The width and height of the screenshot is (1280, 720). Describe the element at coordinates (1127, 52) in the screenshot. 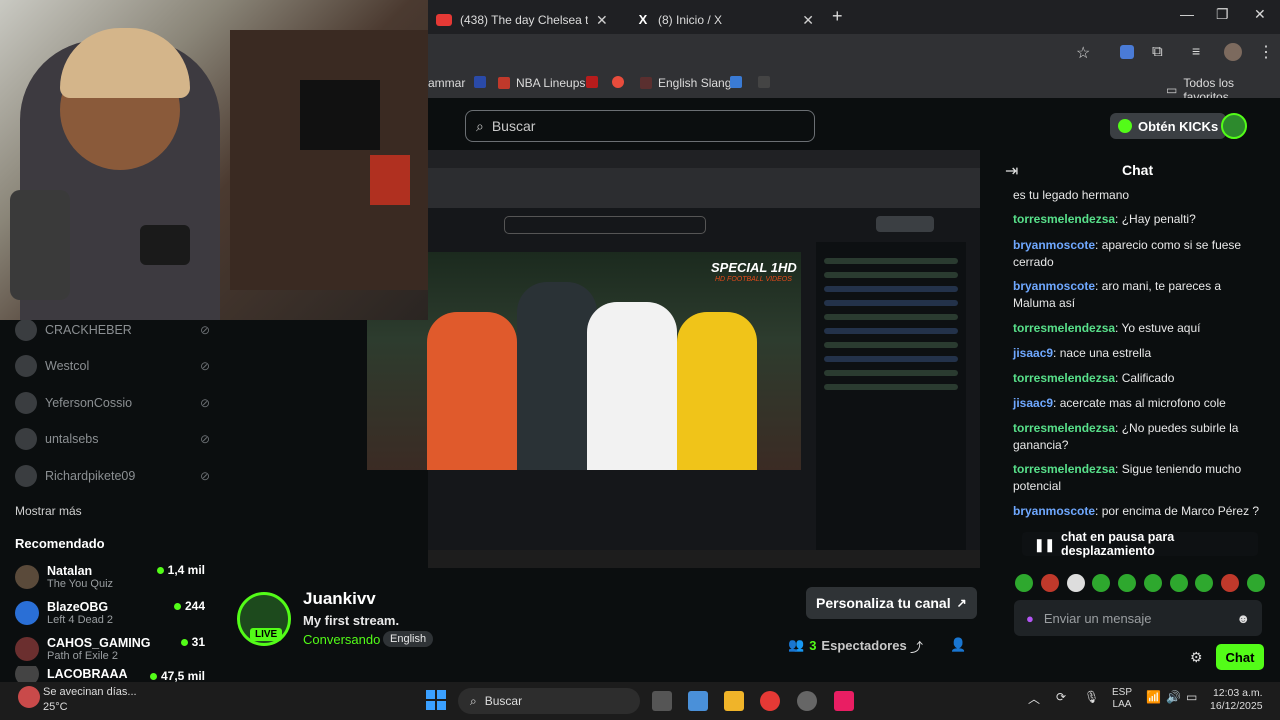

I see `extension-icon` at that location.